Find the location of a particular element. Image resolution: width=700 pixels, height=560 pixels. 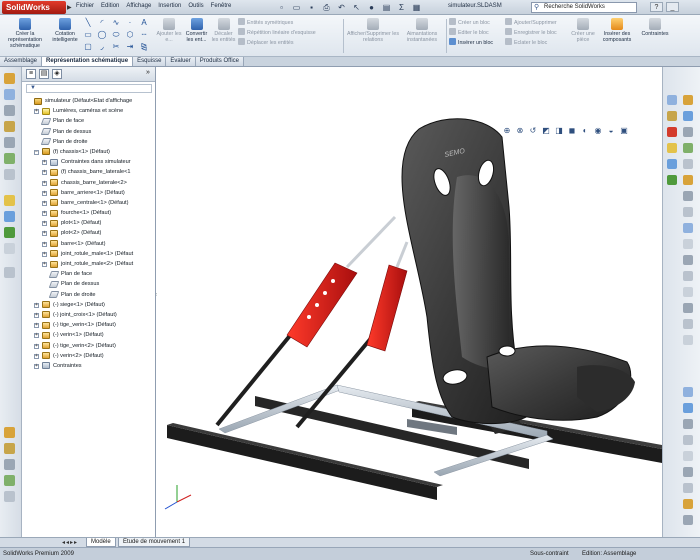

help-icon: ? is located at coordinates (656, 7).